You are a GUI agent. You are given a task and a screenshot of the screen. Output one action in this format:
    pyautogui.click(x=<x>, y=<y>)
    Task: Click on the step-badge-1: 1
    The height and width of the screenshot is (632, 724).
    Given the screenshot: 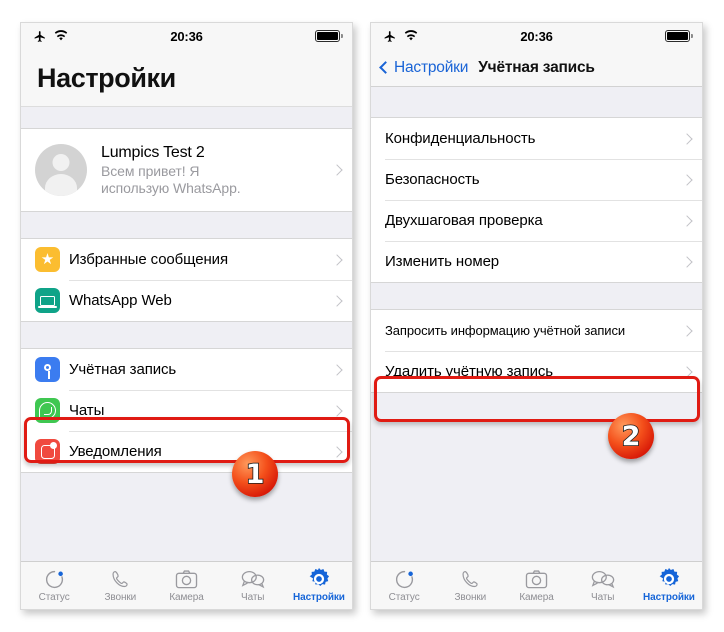 What is the action you would take?
    pyautogui.click(x=255, y=474)
    